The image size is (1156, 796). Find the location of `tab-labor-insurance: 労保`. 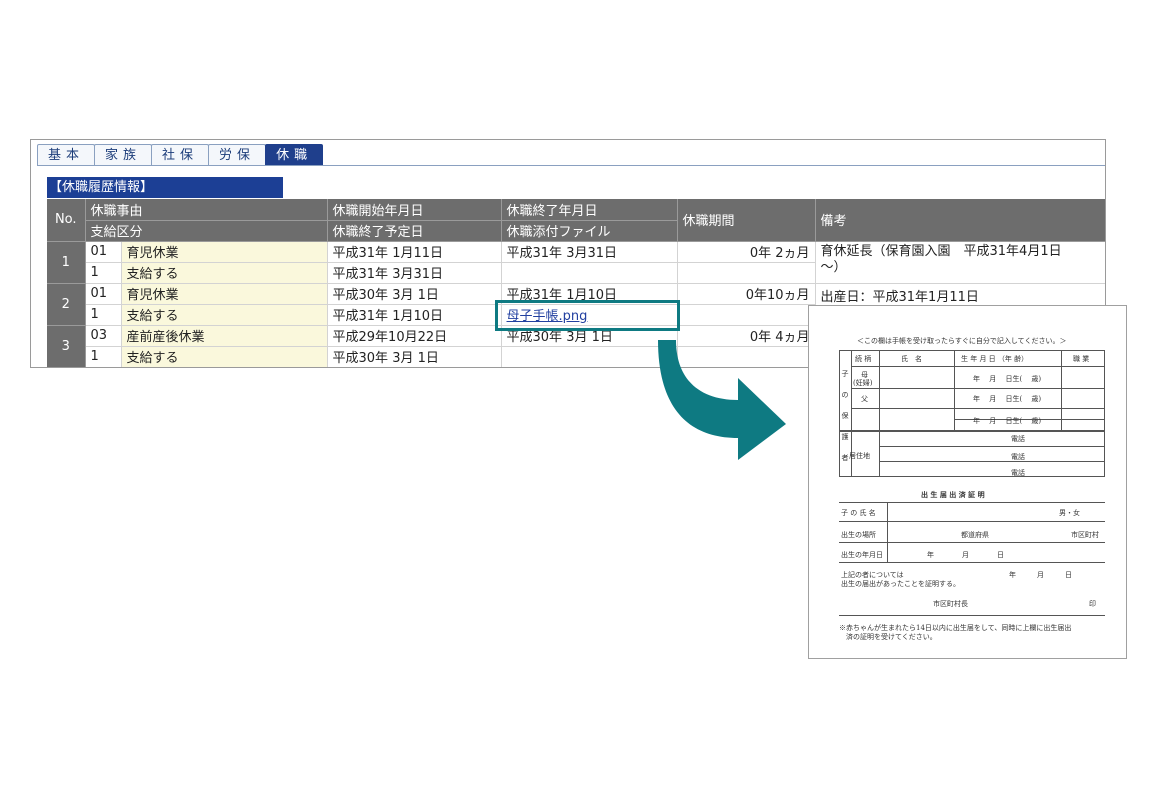

tab-labor-insurance: 労保 is located at coordinates (237, 155).